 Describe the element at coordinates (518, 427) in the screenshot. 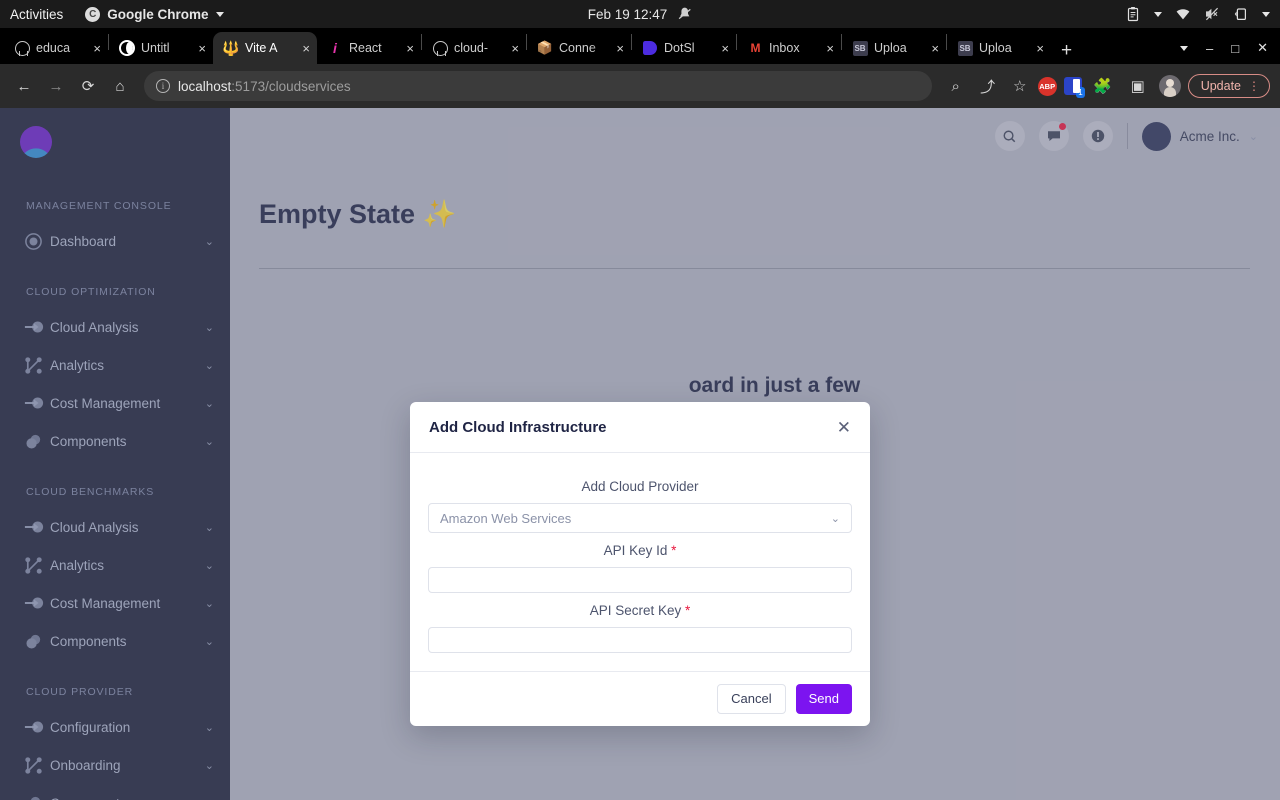

I see `modal-title: Add Cloud Infrastructure` at that location.